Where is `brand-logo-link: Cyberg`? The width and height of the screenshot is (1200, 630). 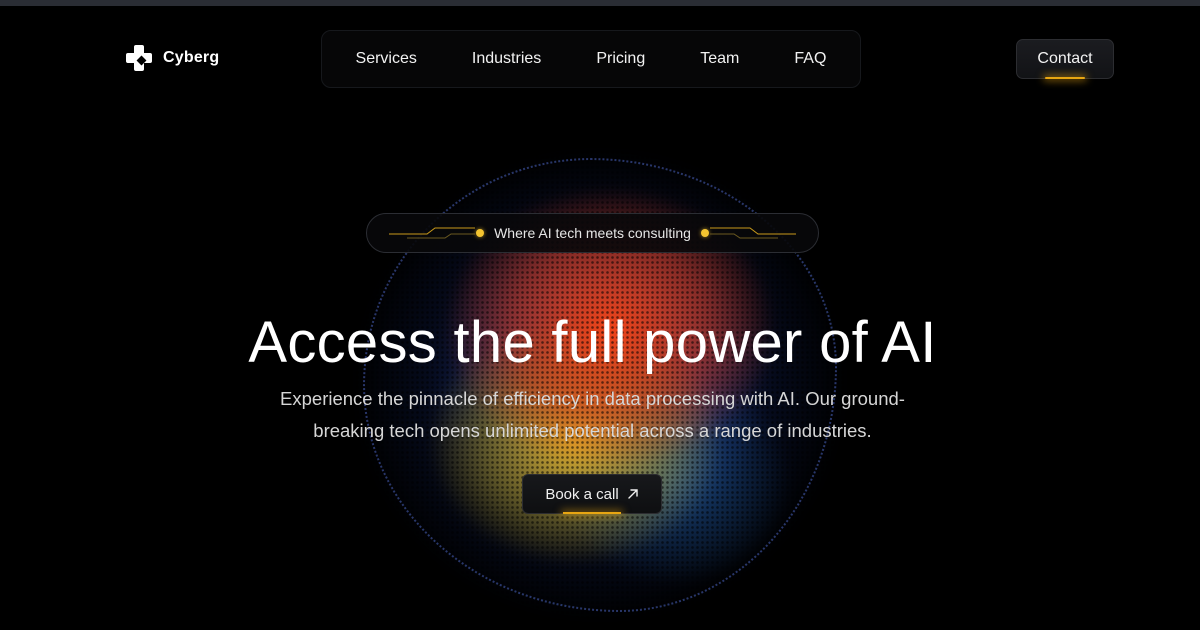
brand-logo-link: Cyberg is located at coordinates (172, 58).